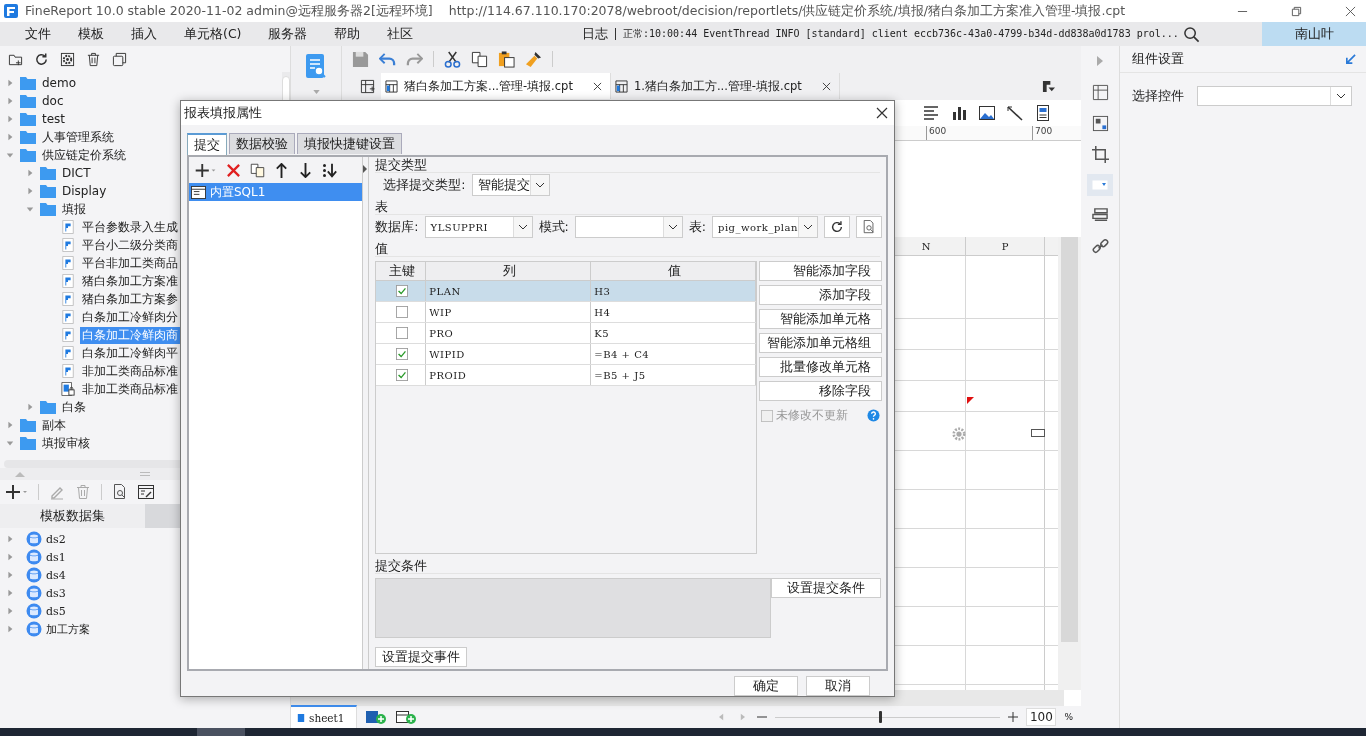 The width and height of the screenshot is (1366, 736). What do you see at coordinates (53, 101) in the screenshot?
I see `tree-item: doc` at bounding box center [53, 101].